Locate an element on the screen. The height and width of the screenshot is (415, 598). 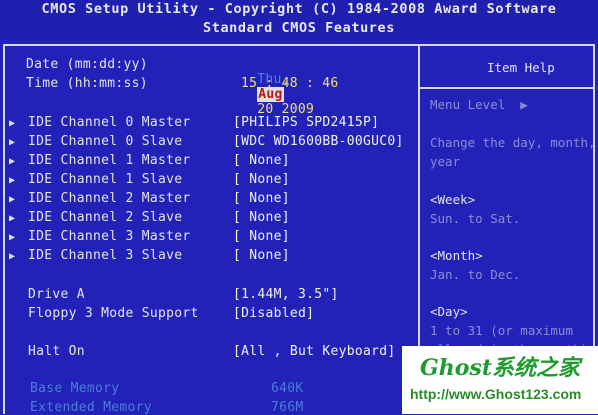
help-month-value: Jan. to Dec. is located at coordinates (475, 274).